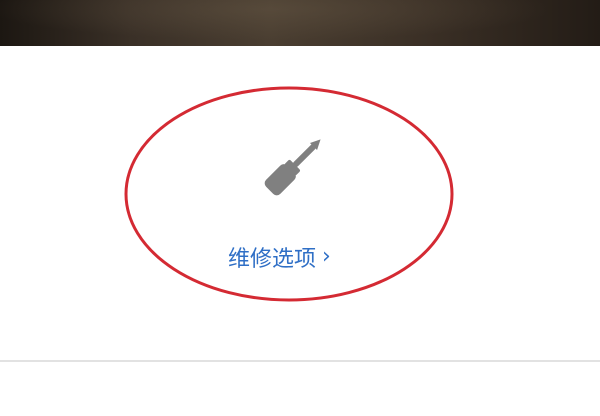 This screenshot has width=600, height=416. I want to click on hero-image-strip, so click(300, 23).